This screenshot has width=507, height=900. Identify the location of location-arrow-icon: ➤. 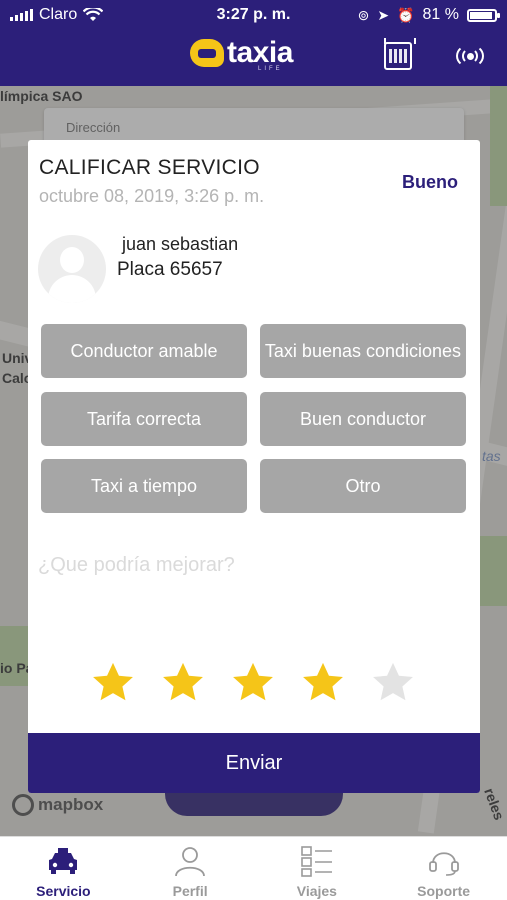
(383, 14).